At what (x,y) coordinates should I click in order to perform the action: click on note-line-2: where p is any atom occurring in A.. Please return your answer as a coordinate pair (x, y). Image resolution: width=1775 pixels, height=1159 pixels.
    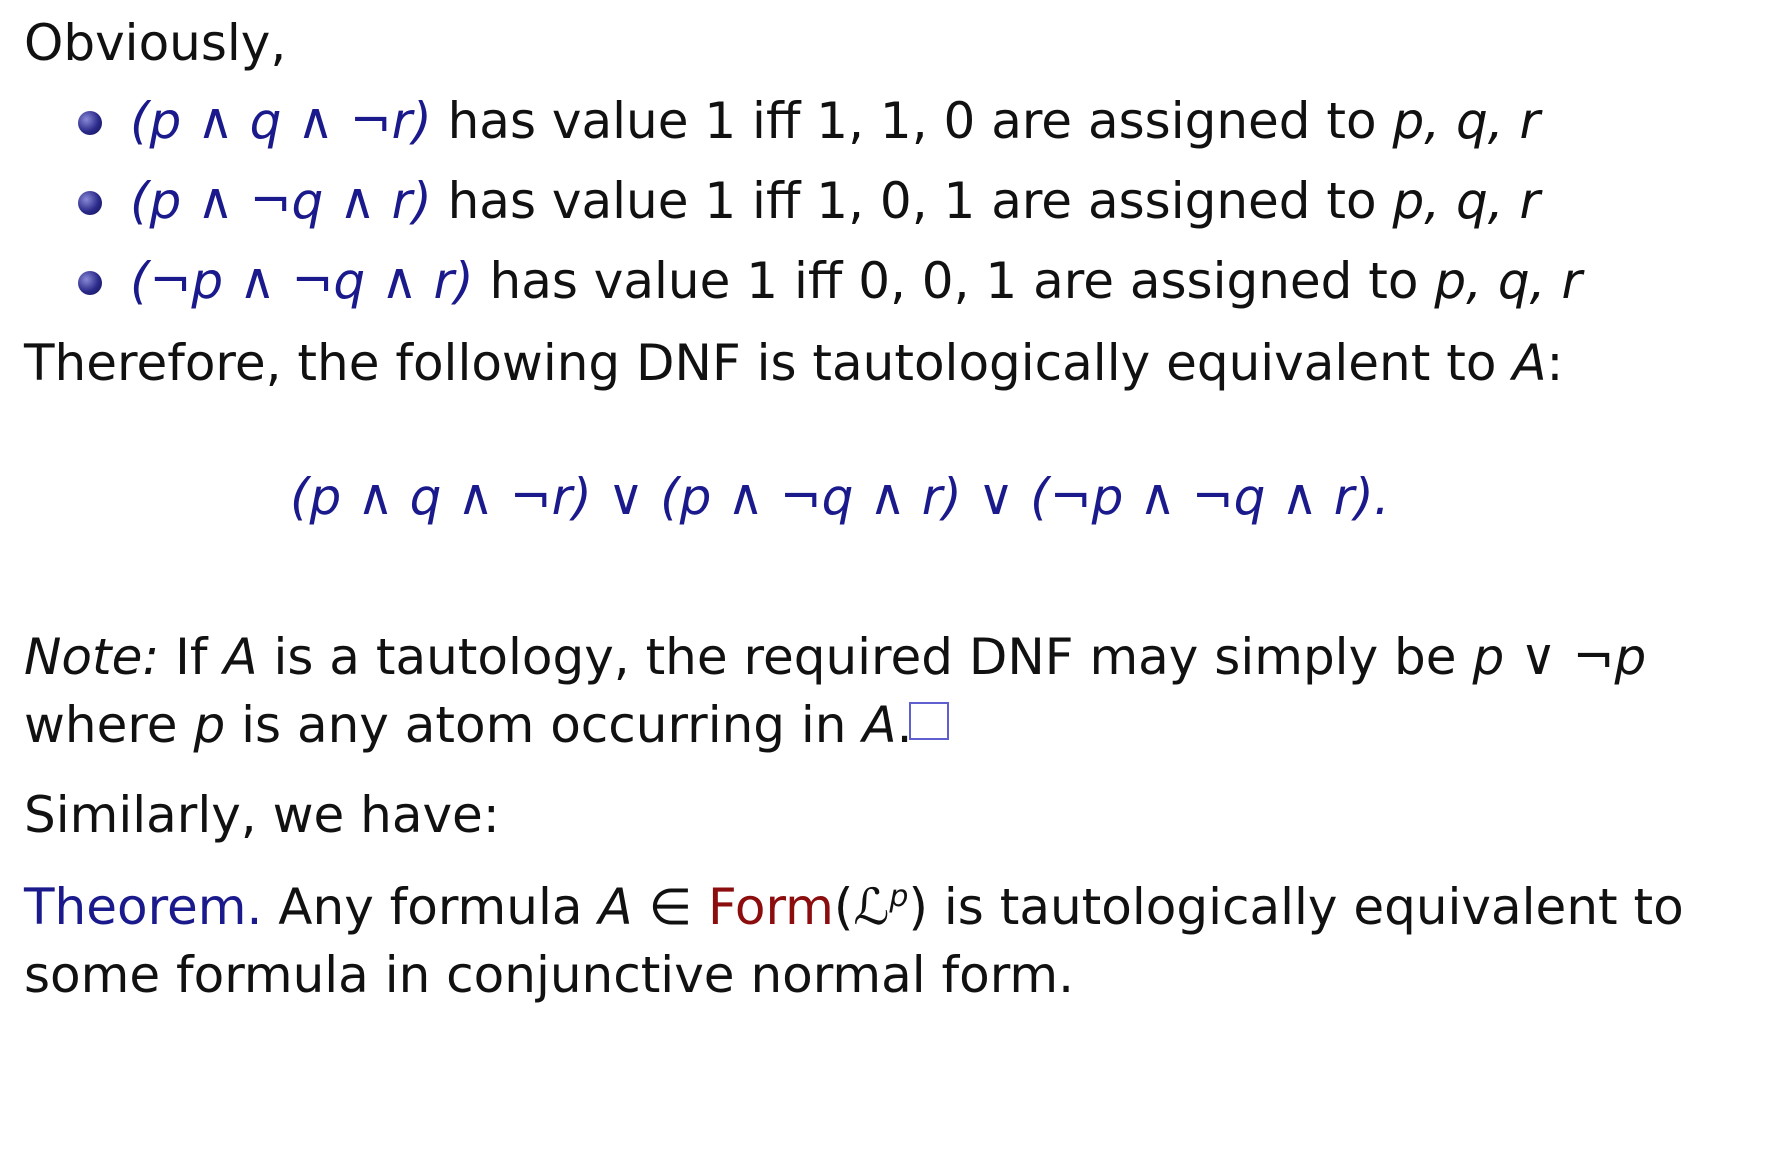
    Looking at the image, I should click on (468, 725).